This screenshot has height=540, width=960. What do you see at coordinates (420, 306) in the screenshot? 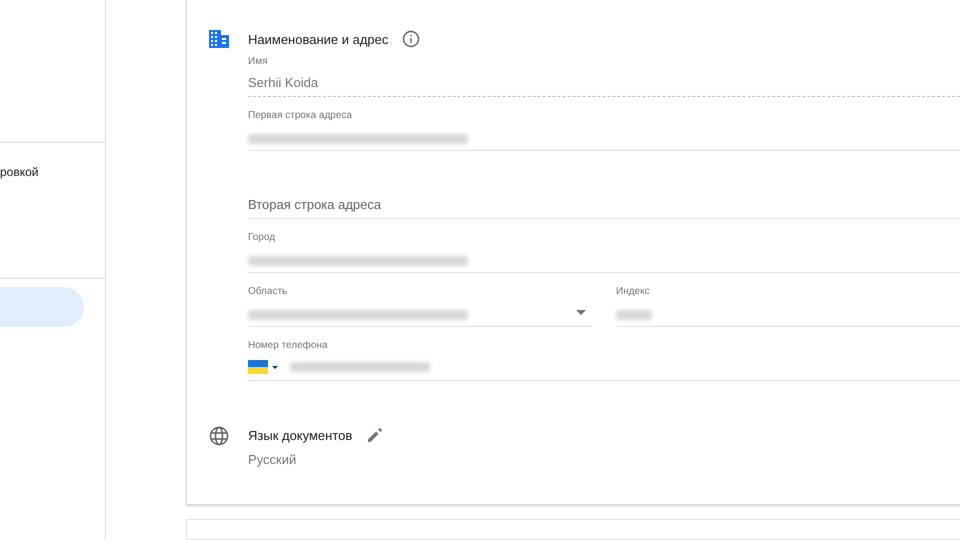
I see `region-select: Область` at bounding box center [420, 306].